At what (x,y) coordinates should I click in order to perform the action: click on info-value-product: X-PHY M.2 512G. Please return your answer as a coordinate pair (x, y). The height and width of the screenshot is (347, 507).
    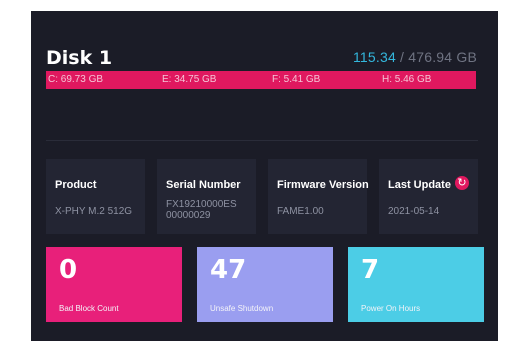
    Looking at the image, I should click on (94, 211).